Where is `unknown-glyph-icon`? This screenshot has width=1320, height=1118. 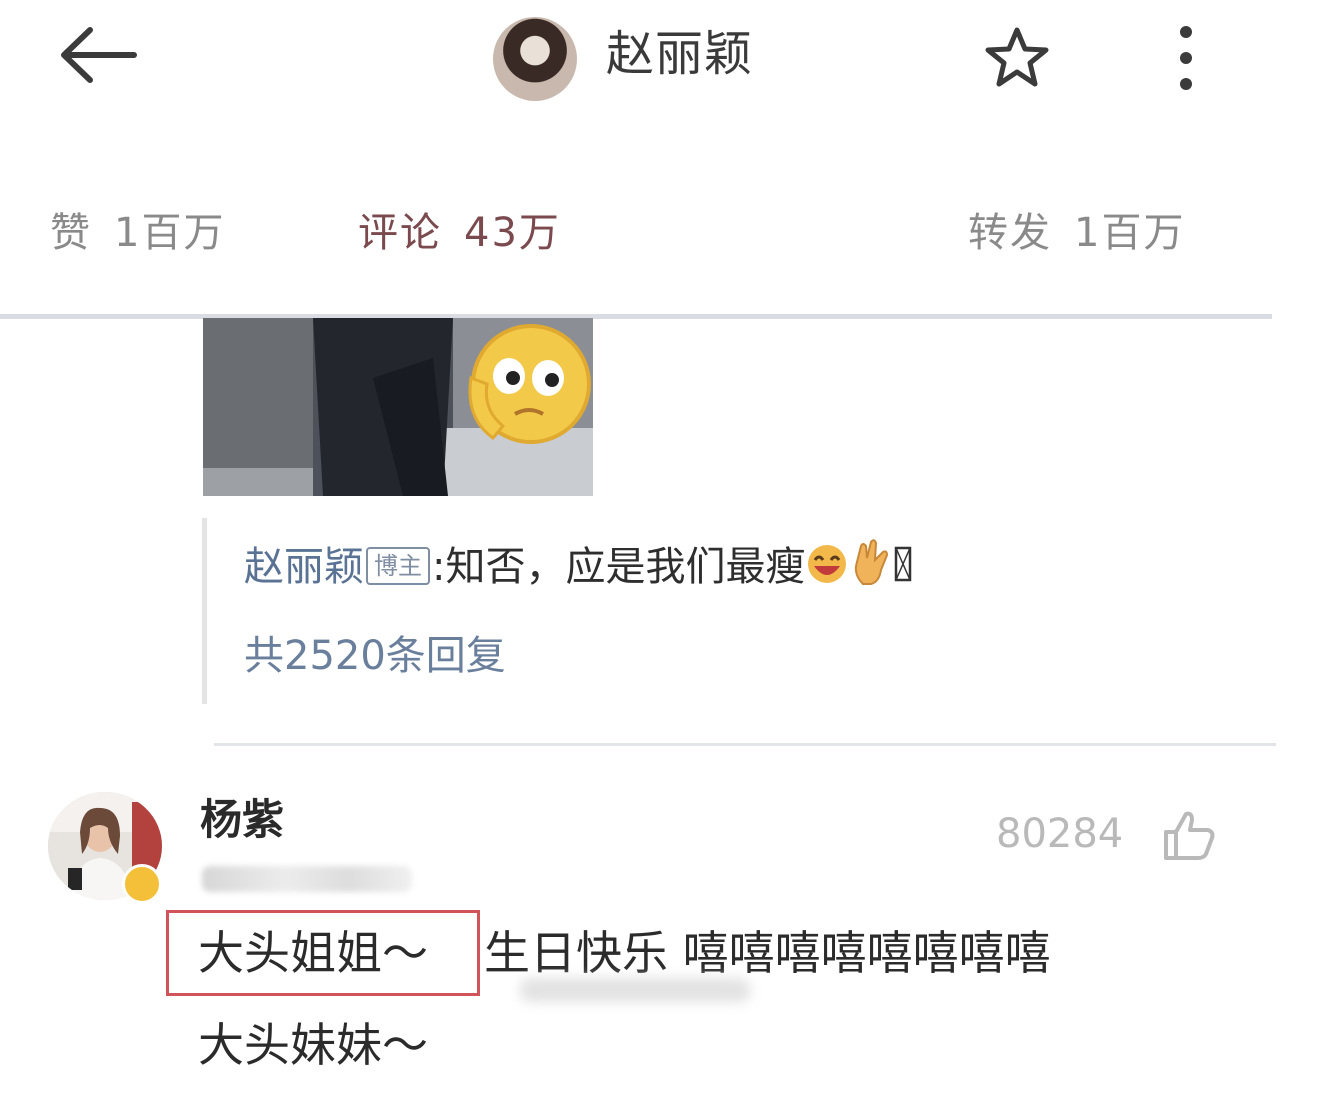
unknown-glyph-icon is located at coordinates (903, 564).